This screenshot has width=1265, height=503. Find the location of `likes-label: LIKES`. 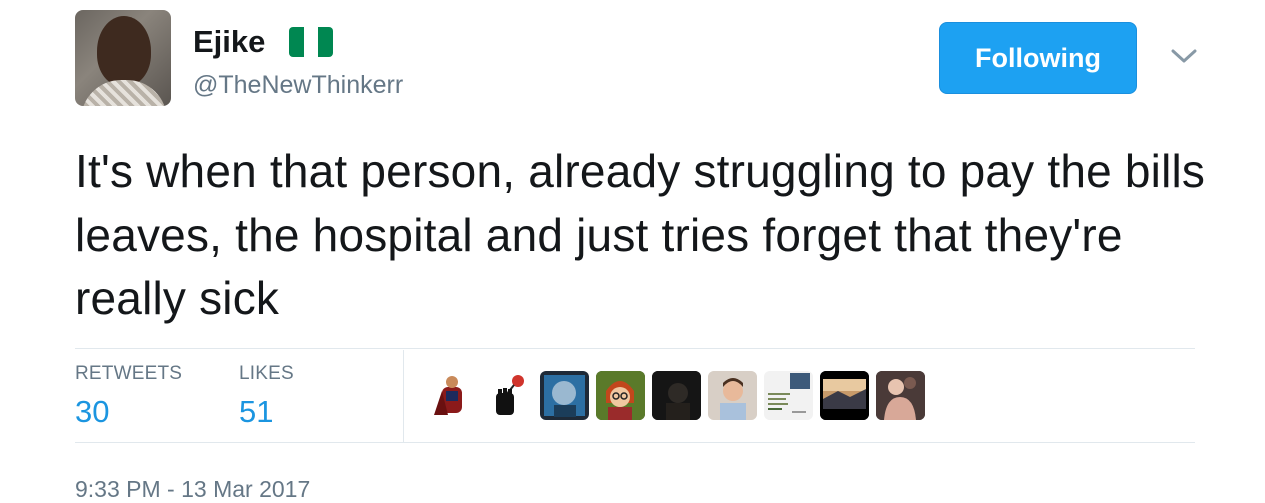

likes-label: LIKES is located at coordinates (266, 373).